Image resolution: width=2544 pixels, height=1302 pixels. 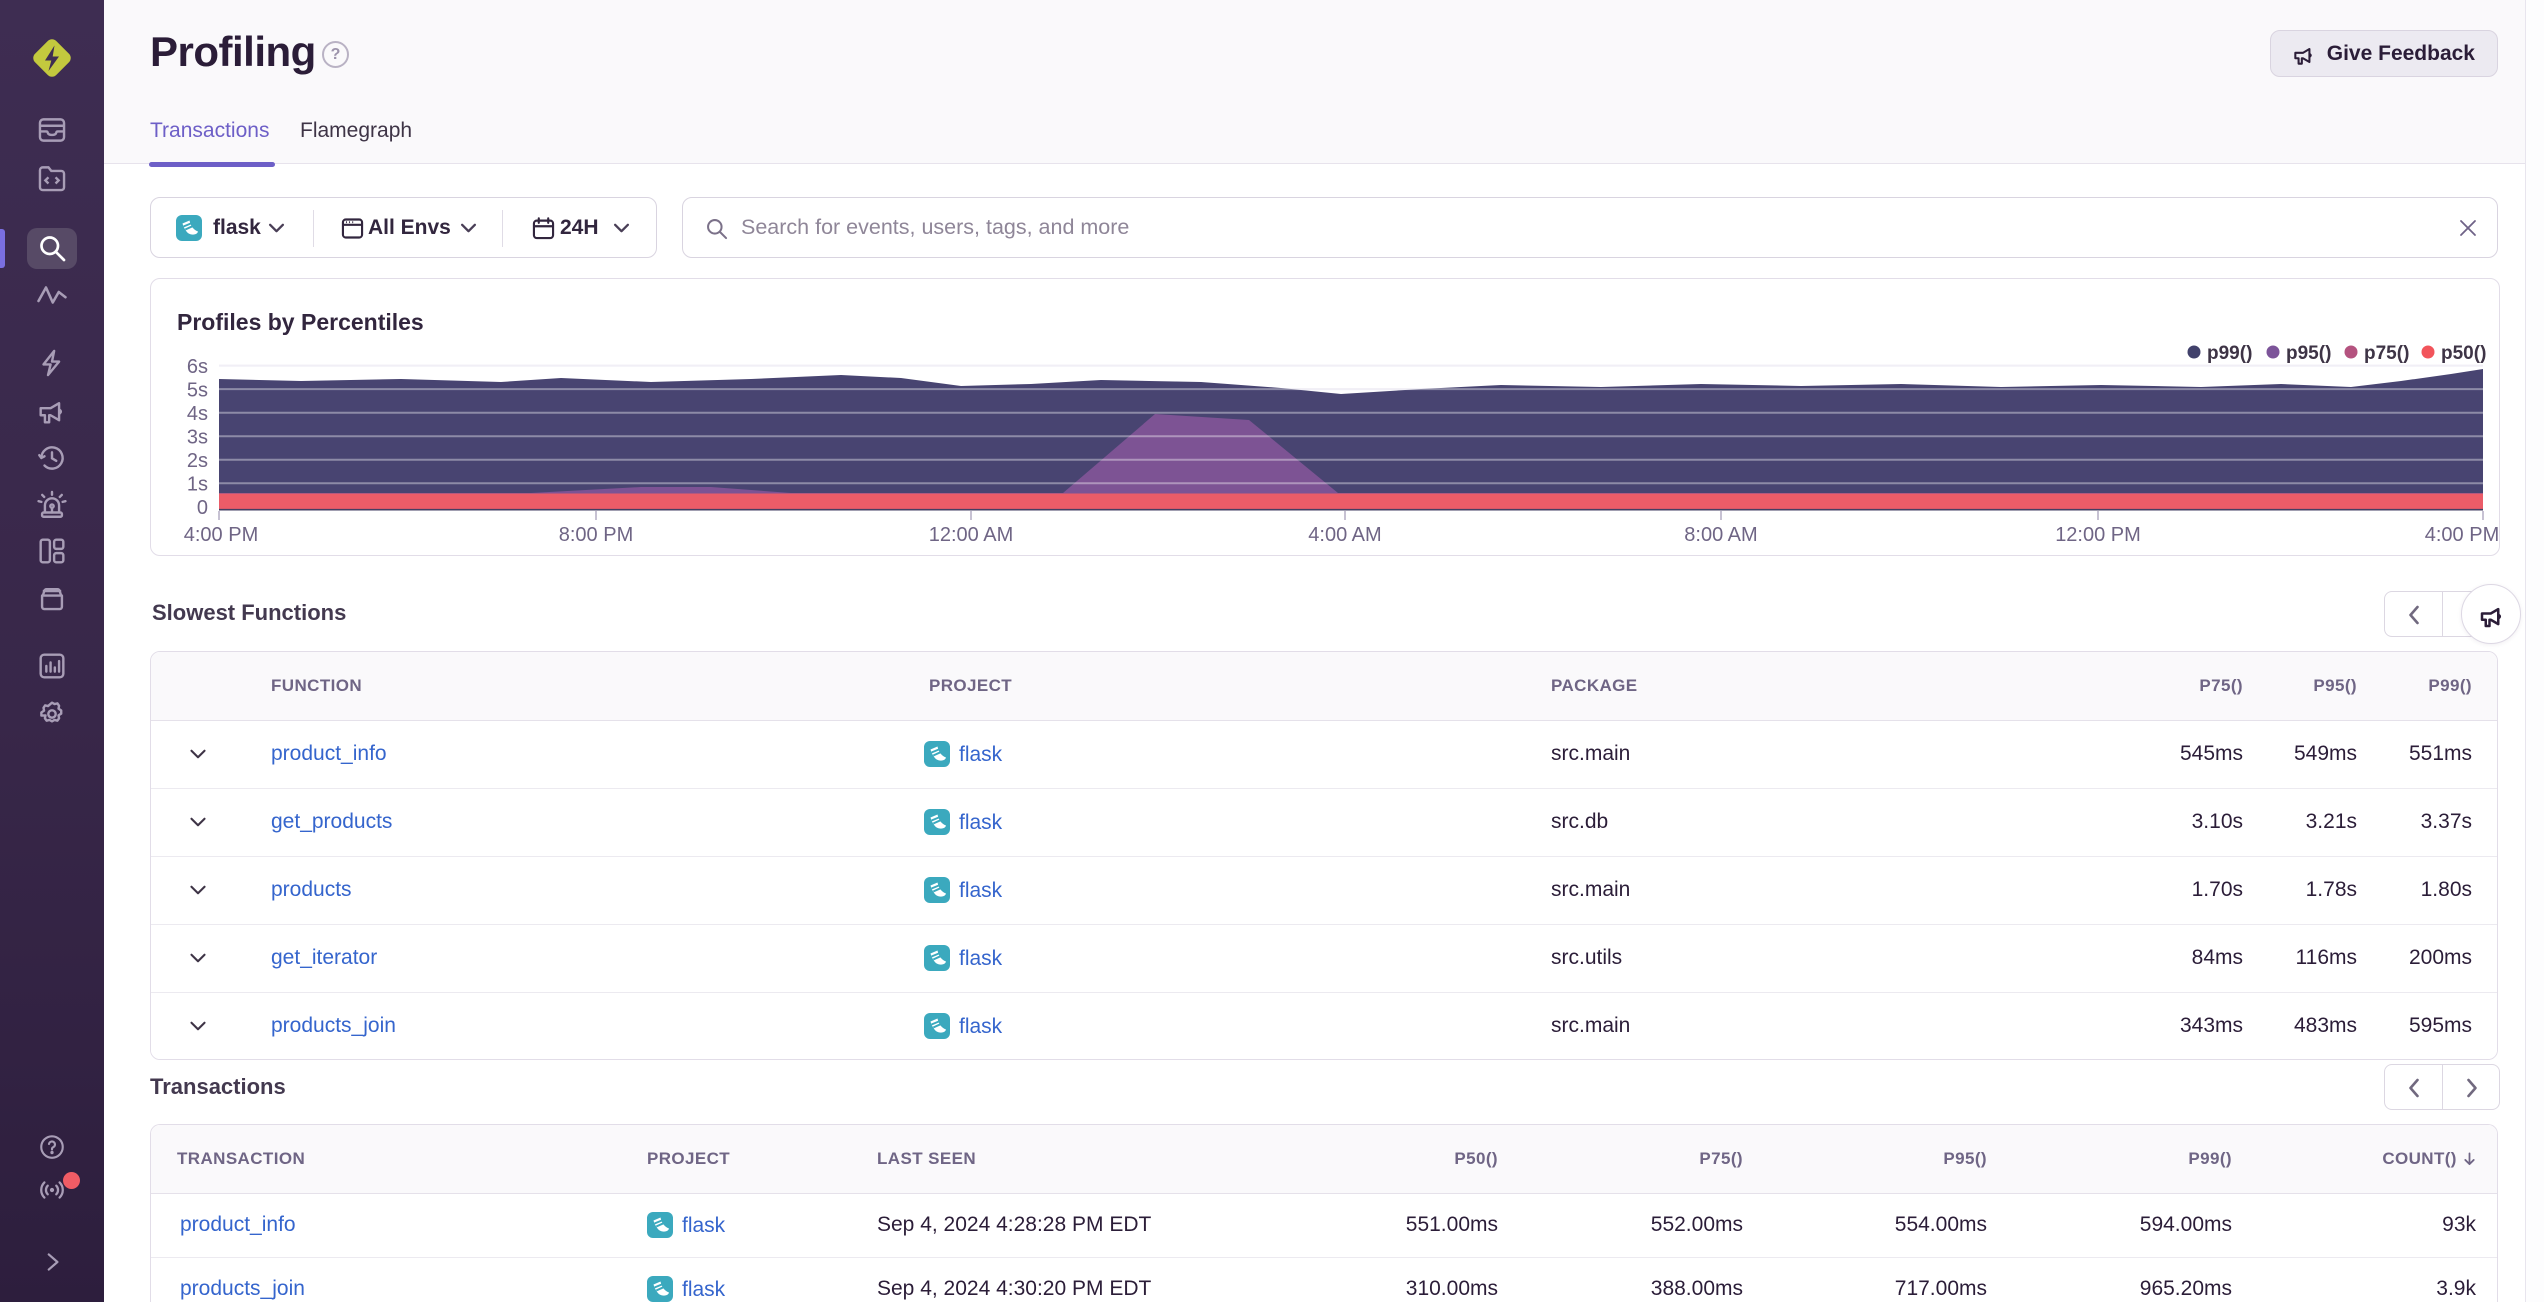 What do you see at coordinates (1344, 535) in the screenshot?
I see `svg-text: 4:00 AM` at bounding box center [1344, 535].